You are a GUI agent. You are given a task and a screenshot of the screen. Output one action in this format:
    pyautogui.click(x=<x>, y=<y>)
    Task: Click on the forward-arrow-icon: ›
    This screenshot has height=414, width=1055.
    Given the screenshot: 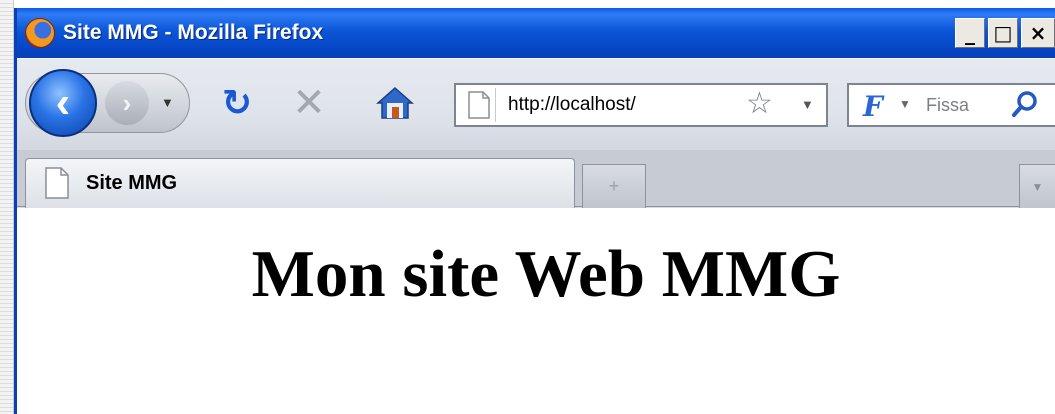 What is the action you would take?
    pyautogui.click(x=127, y=102)
    